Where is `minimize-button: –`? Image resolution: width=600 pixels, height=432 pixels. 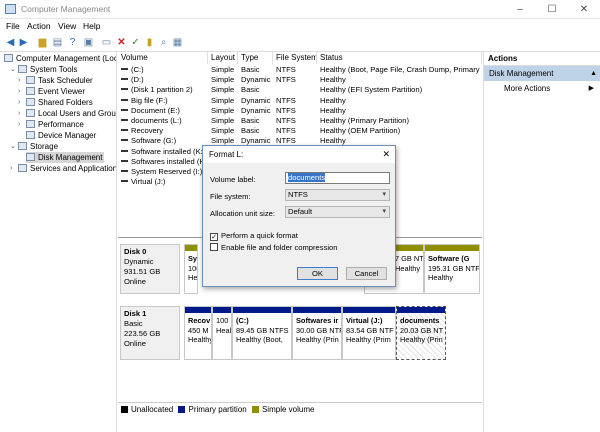
minimize-button: – is located at coordinates (520, 9).